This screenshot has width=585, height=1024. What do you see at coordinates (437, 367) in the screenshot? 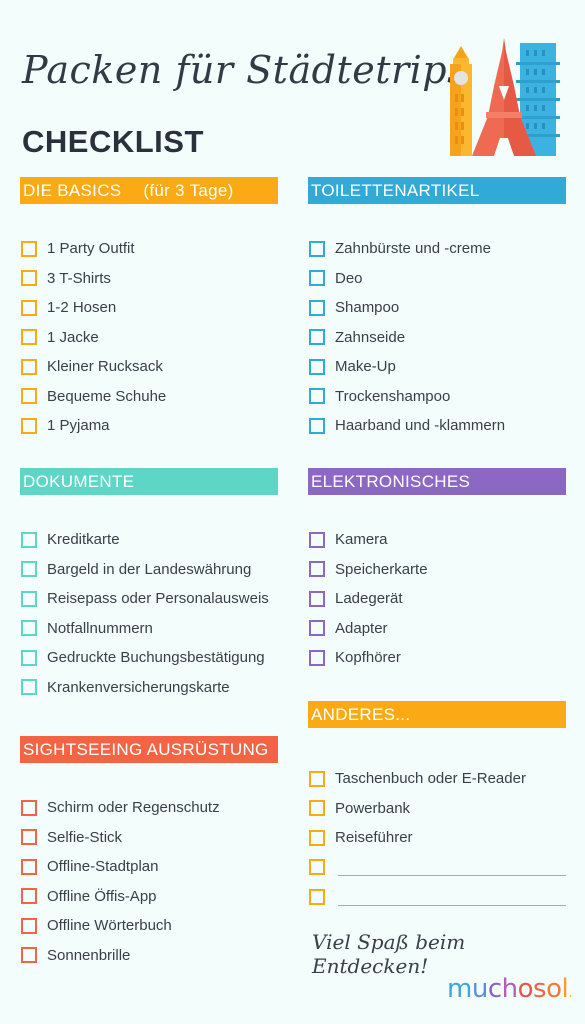
I see `checklist-item: Make-Up` at bounding box center [437, 367].